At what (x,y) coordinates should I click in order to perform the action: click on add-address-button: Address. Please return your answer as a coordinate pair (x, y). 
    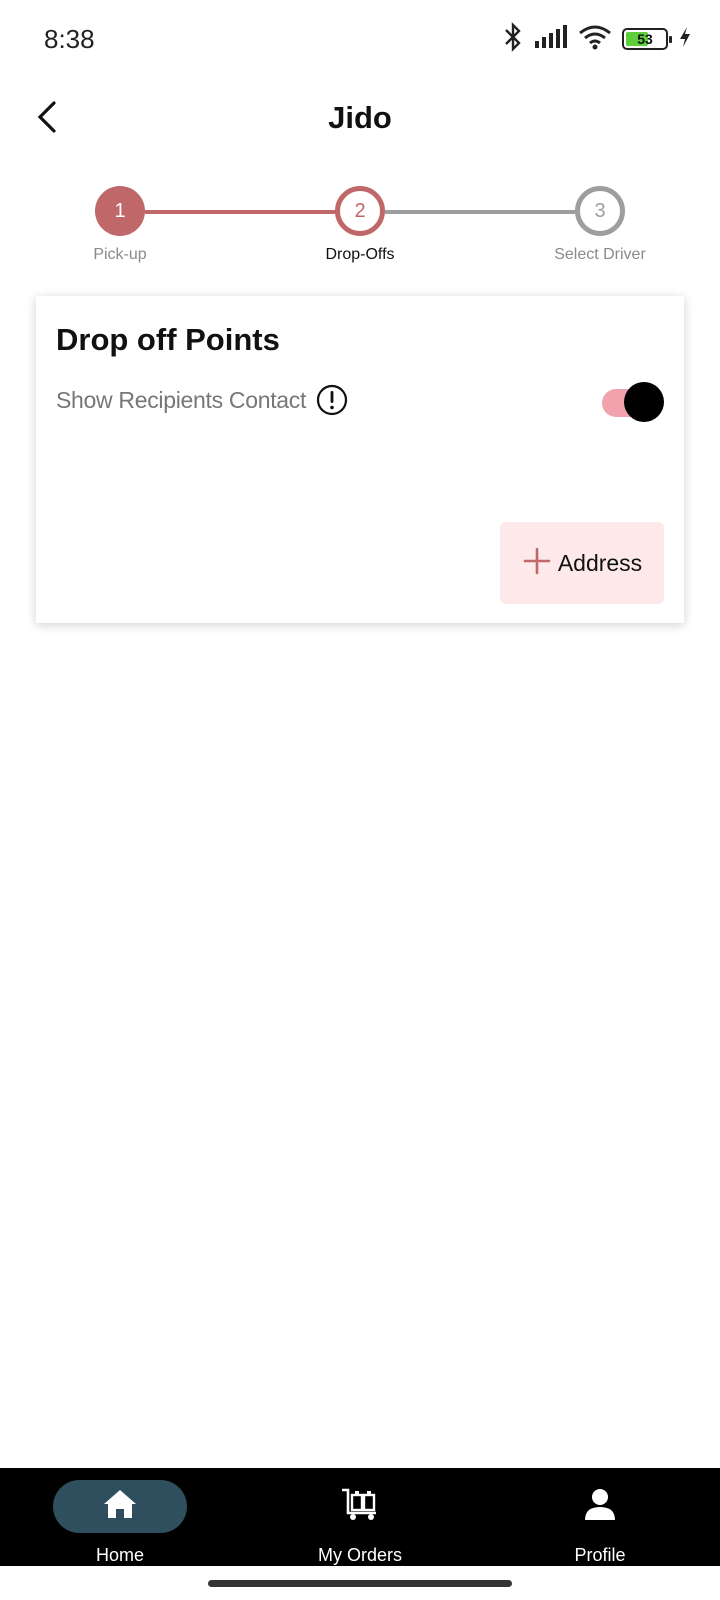
    Looking at the image, I should click on (582, 563).